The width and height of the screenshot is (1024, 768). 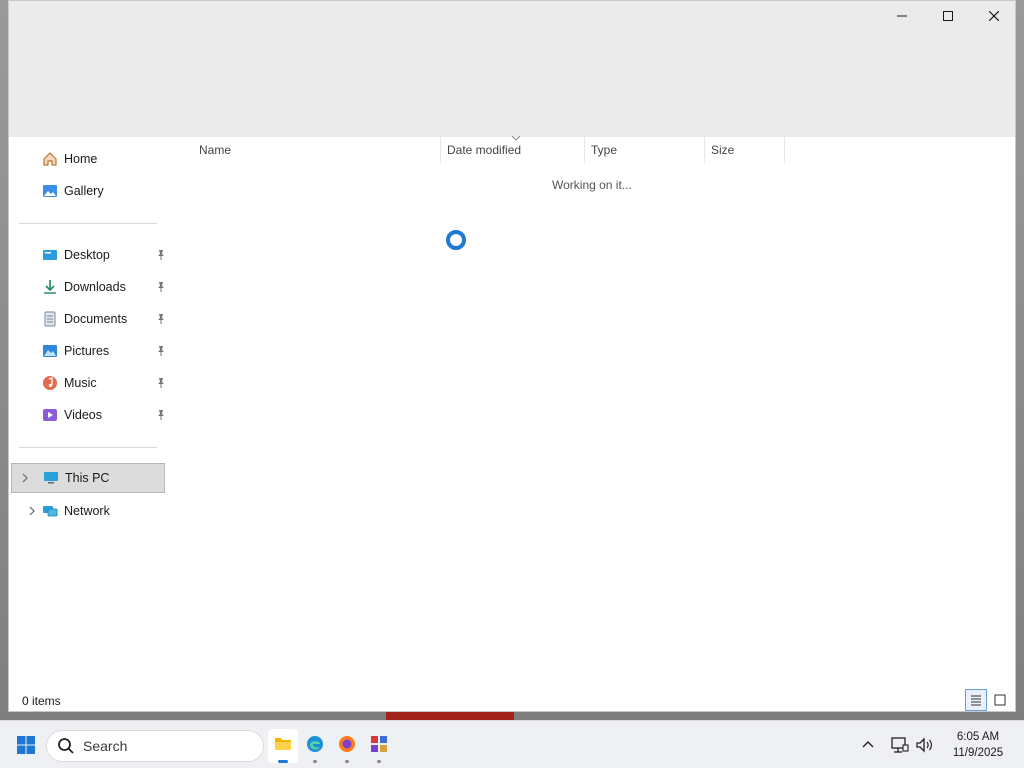 I want to click on nav-item-documents: Documents, so click(x=92, y=319).